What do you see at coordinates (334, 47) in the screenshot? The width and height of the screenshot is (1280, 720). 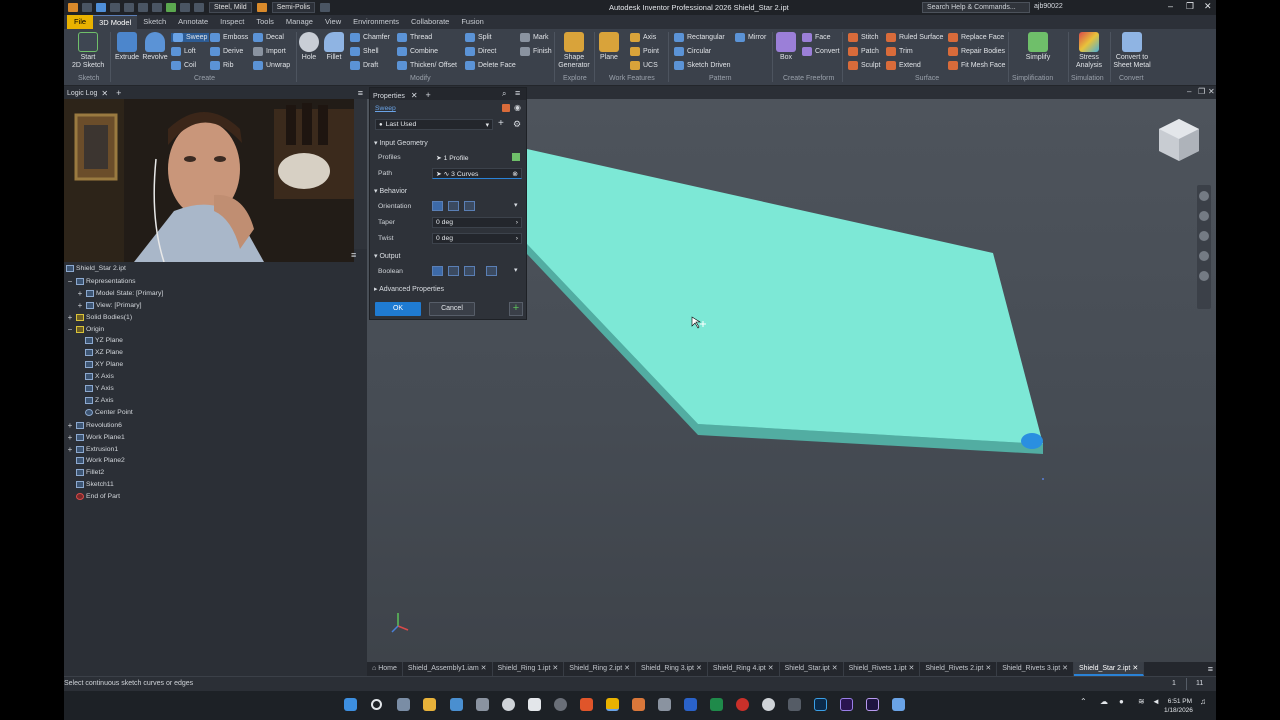 I see `fillet-button: Fillet` at bounding box center [334, 47].